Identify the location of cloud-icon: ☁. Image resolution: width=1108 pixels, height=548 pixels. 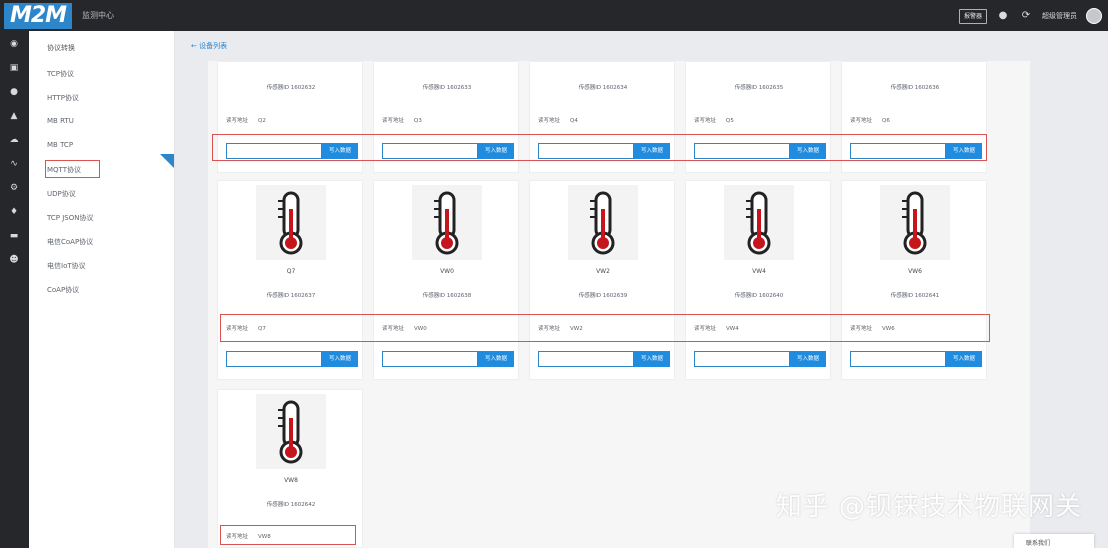
(14, 140).